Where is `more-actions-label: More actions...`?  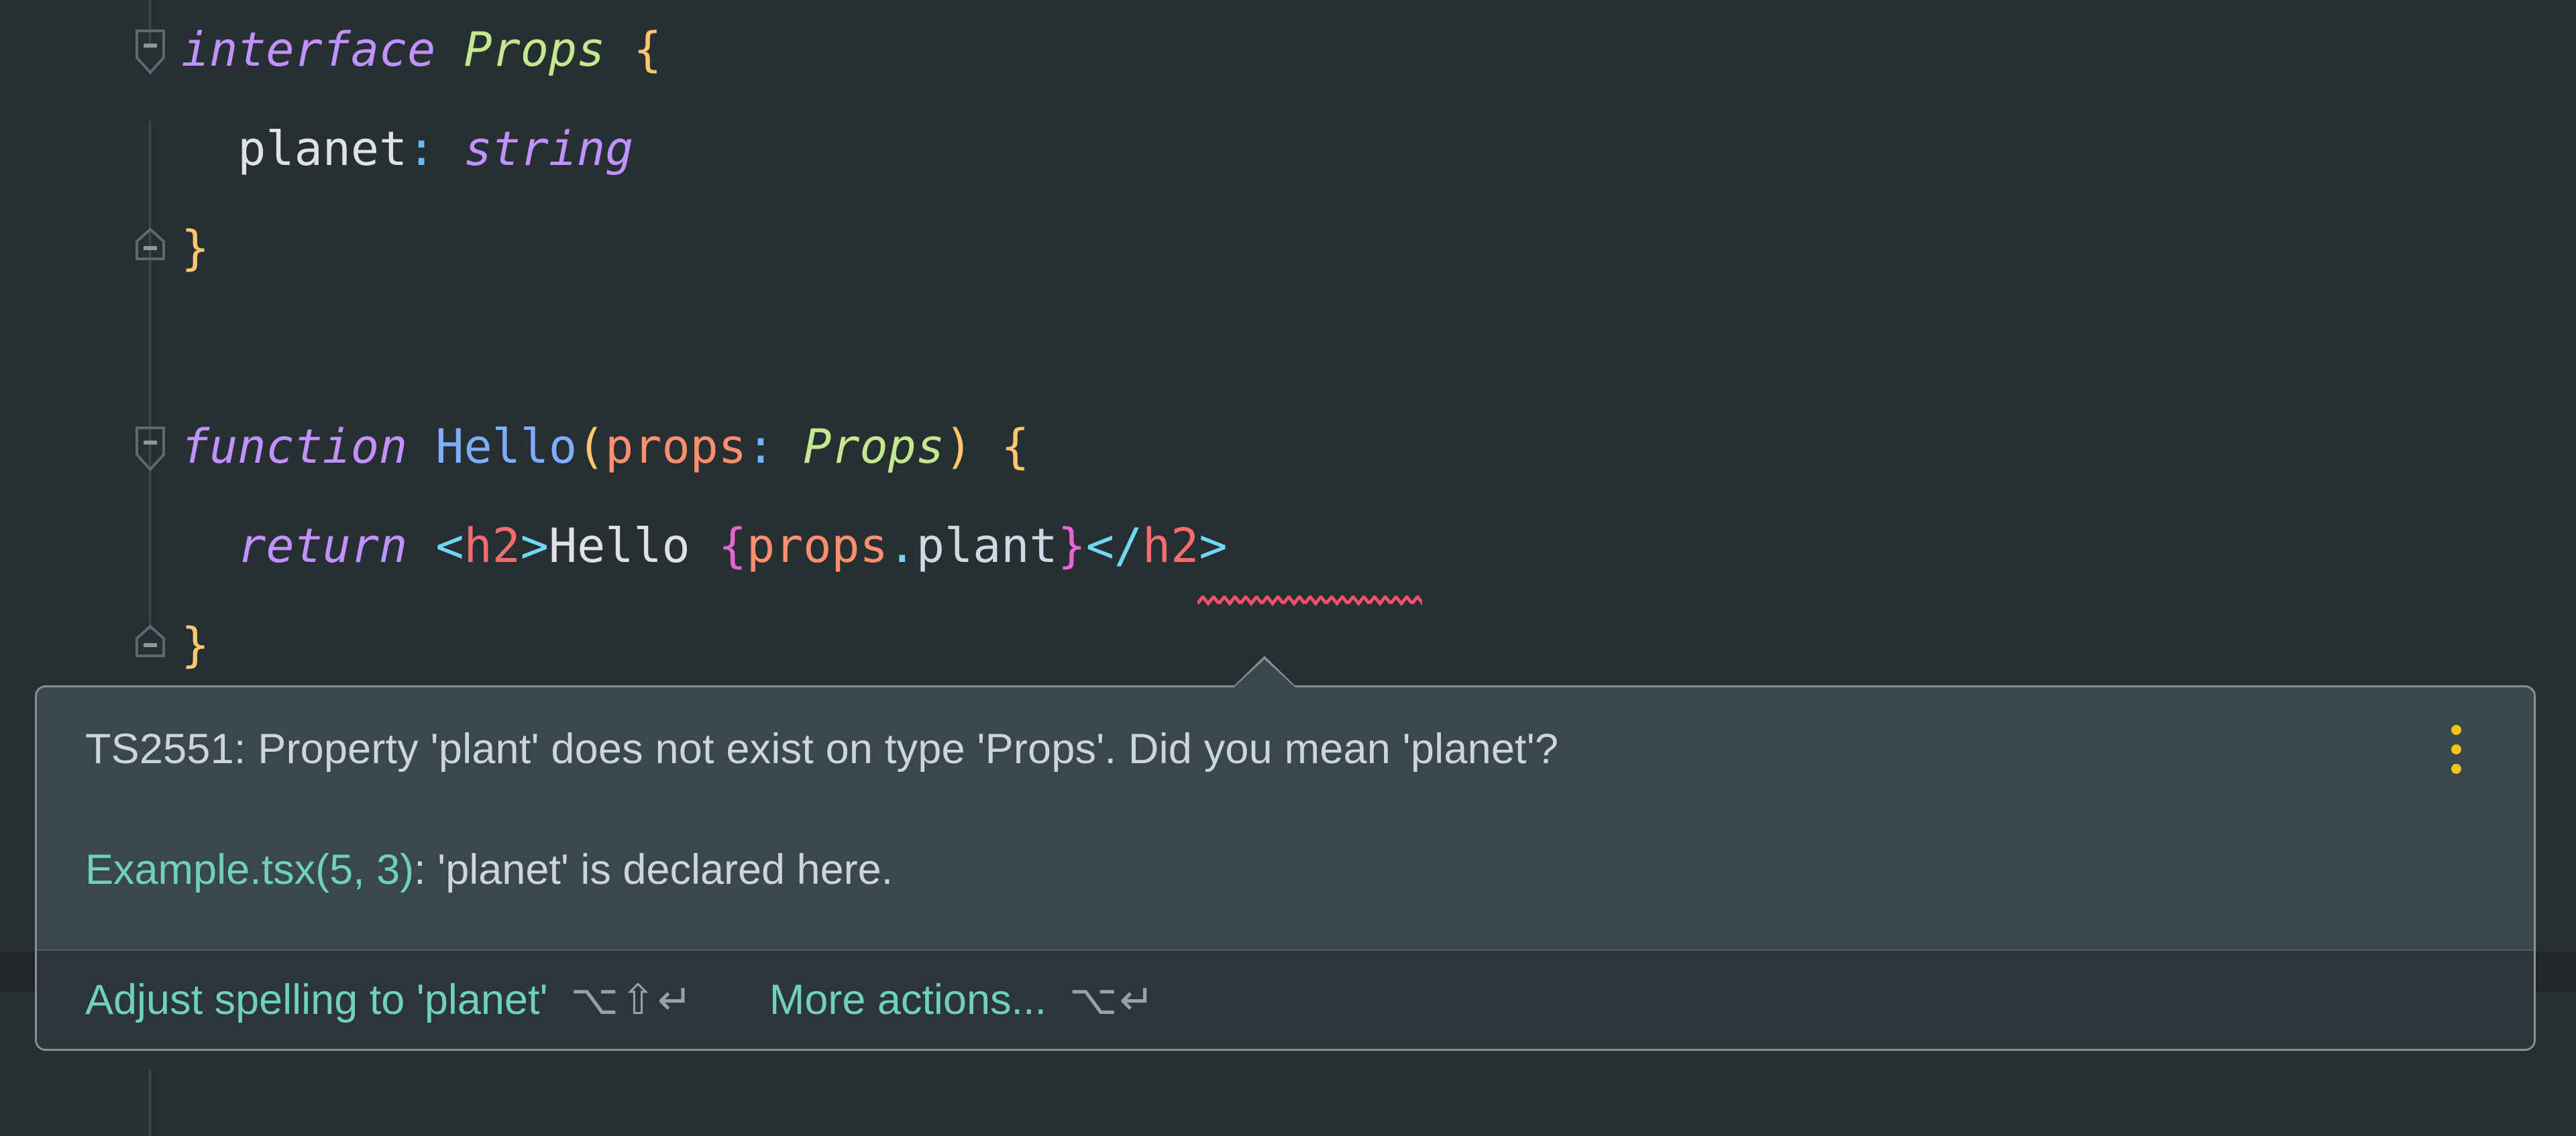 more-actions-label: More actions... is located at coordinates (908, 999).